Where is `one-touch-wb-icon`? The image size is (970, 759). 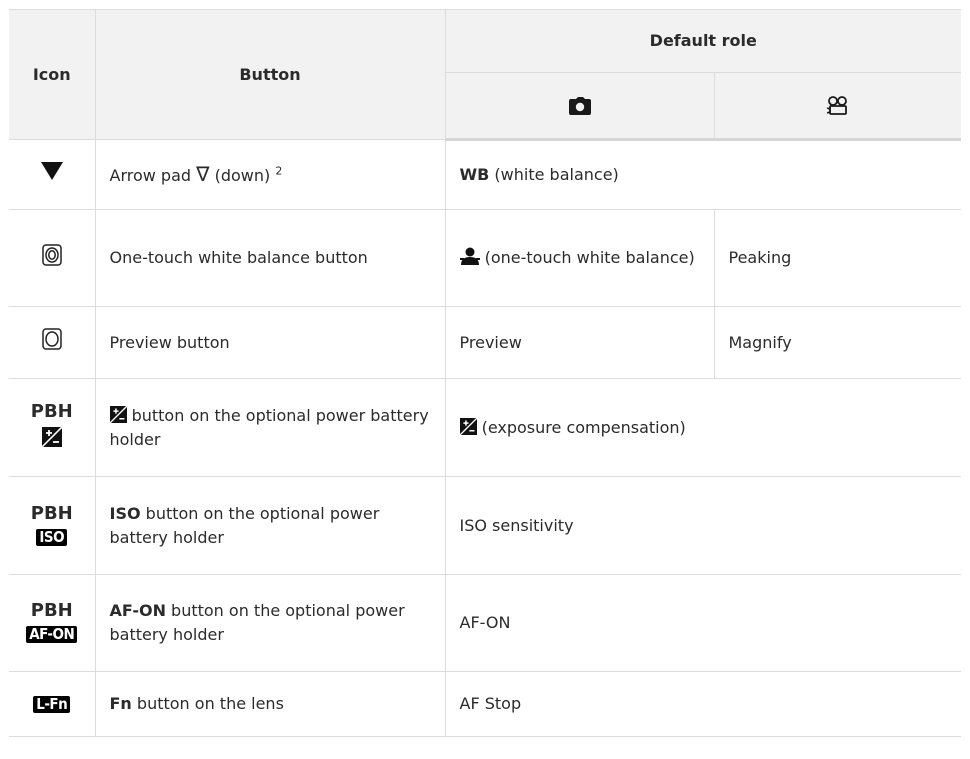
one-touch-wb-icon is located at coordinates (52, 254).